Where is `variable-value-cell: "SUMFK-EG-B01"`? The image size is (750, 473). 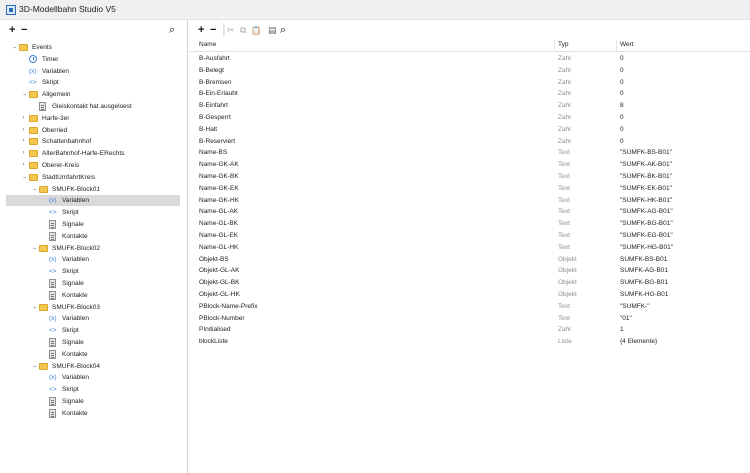 variable-value-cell: "SUMFK-EG-B01" is located at coordinates (646, 235).